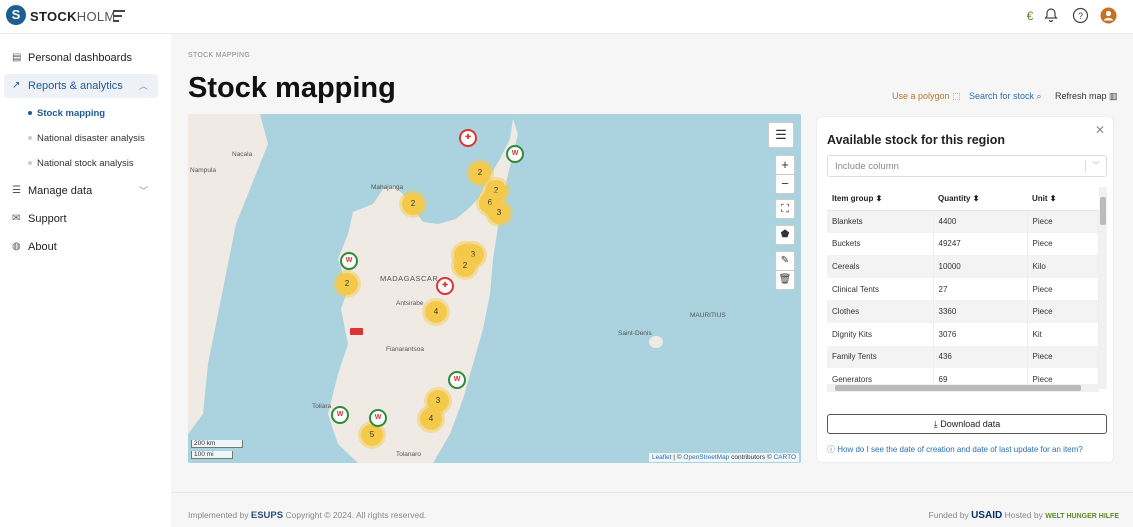 Image resolution: width=1133 pixels, height=527 pixels. What do you see at coordinates (499, 213) in the screenshot?
I see `stock-cluster-marker: 3` at bounding box center [499, 213].